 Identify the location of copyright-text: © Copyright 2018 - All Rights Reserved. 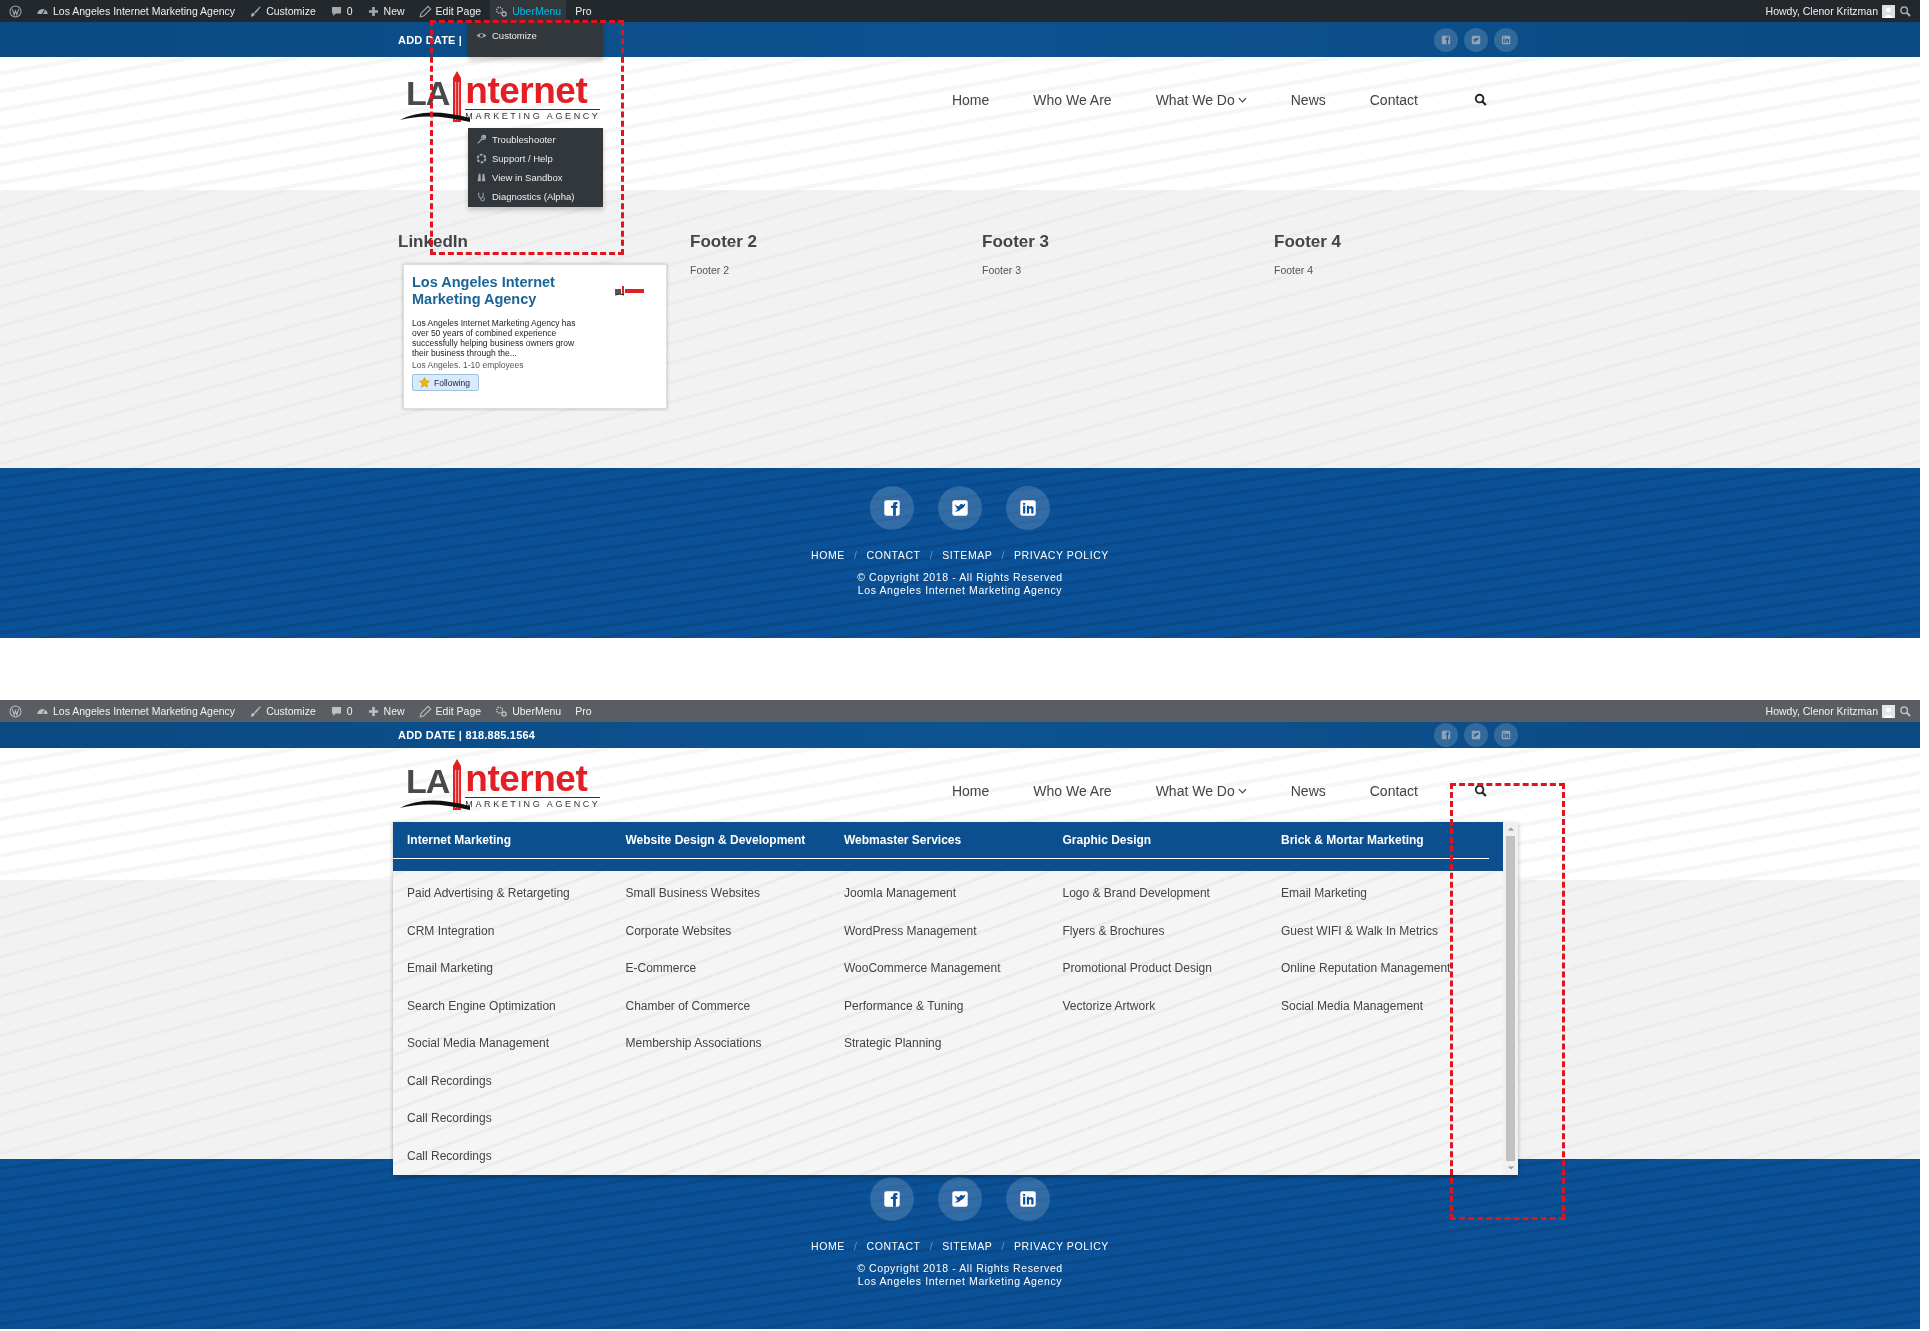
(960, 577).